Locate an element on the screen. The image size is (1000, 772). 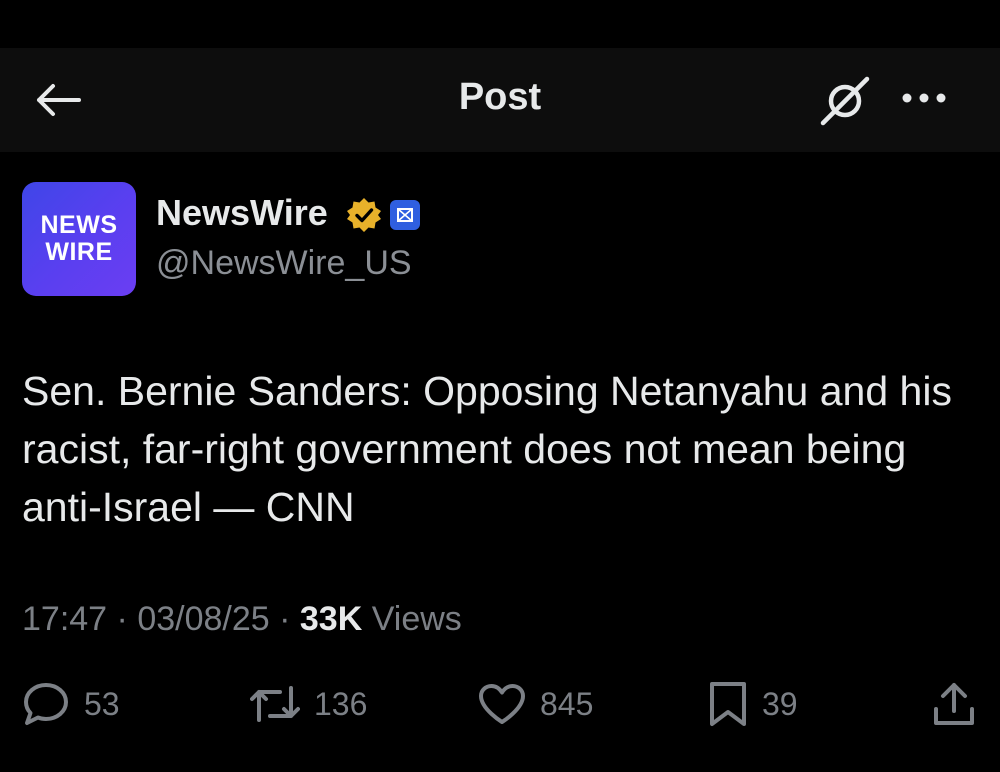
back-button is located at coordinates (58, 100).